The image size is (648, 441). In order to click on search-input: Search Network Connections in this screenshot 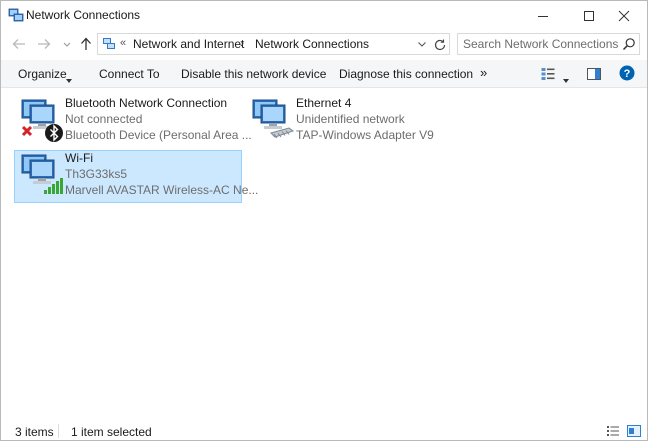, I will do `click(548, 44)`.